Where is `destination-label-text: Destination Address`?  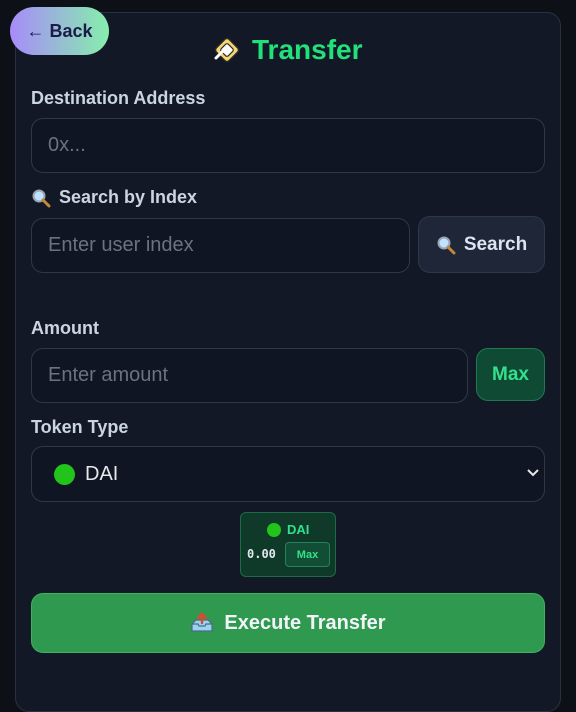 destination-label-text: Destination Address is located at coordinates (118, 98).